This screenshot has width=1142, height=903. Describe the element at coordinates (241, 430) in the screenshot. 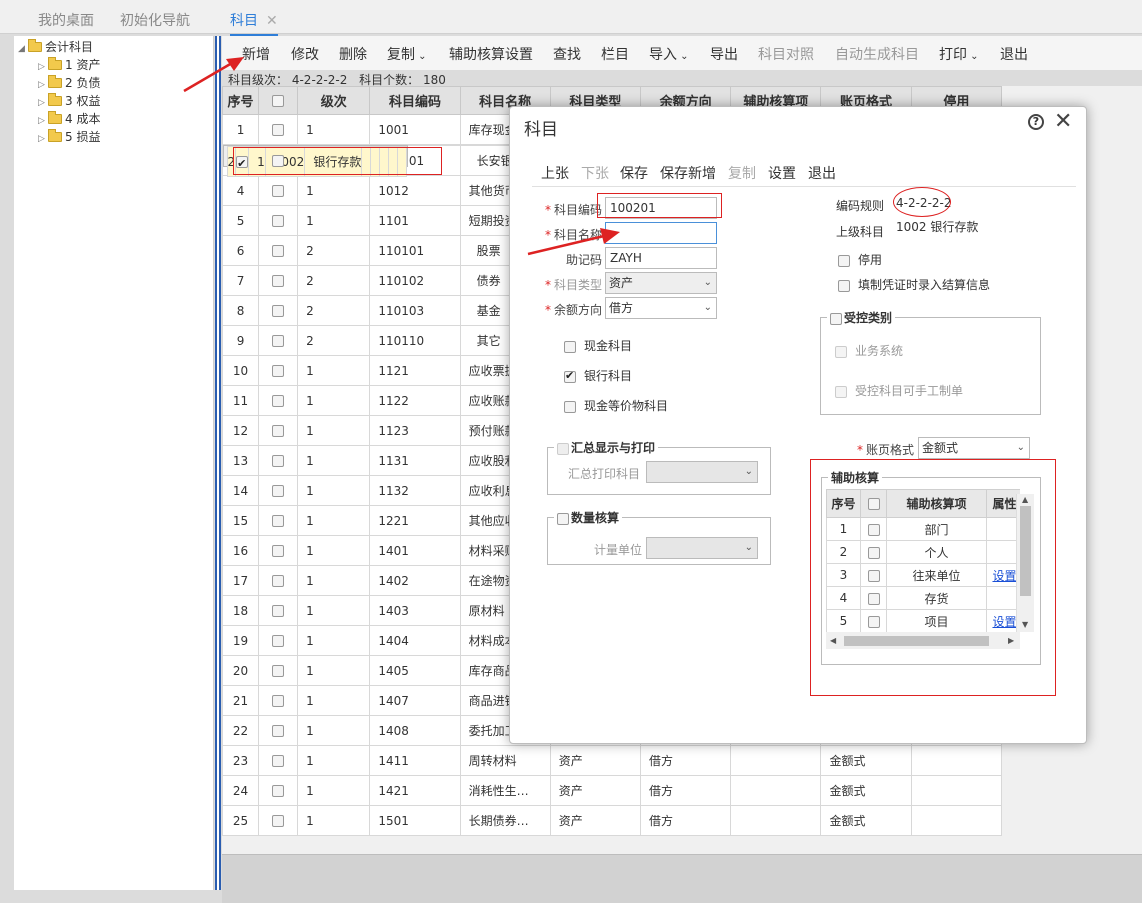

I see `cell-no: 12` at that location.